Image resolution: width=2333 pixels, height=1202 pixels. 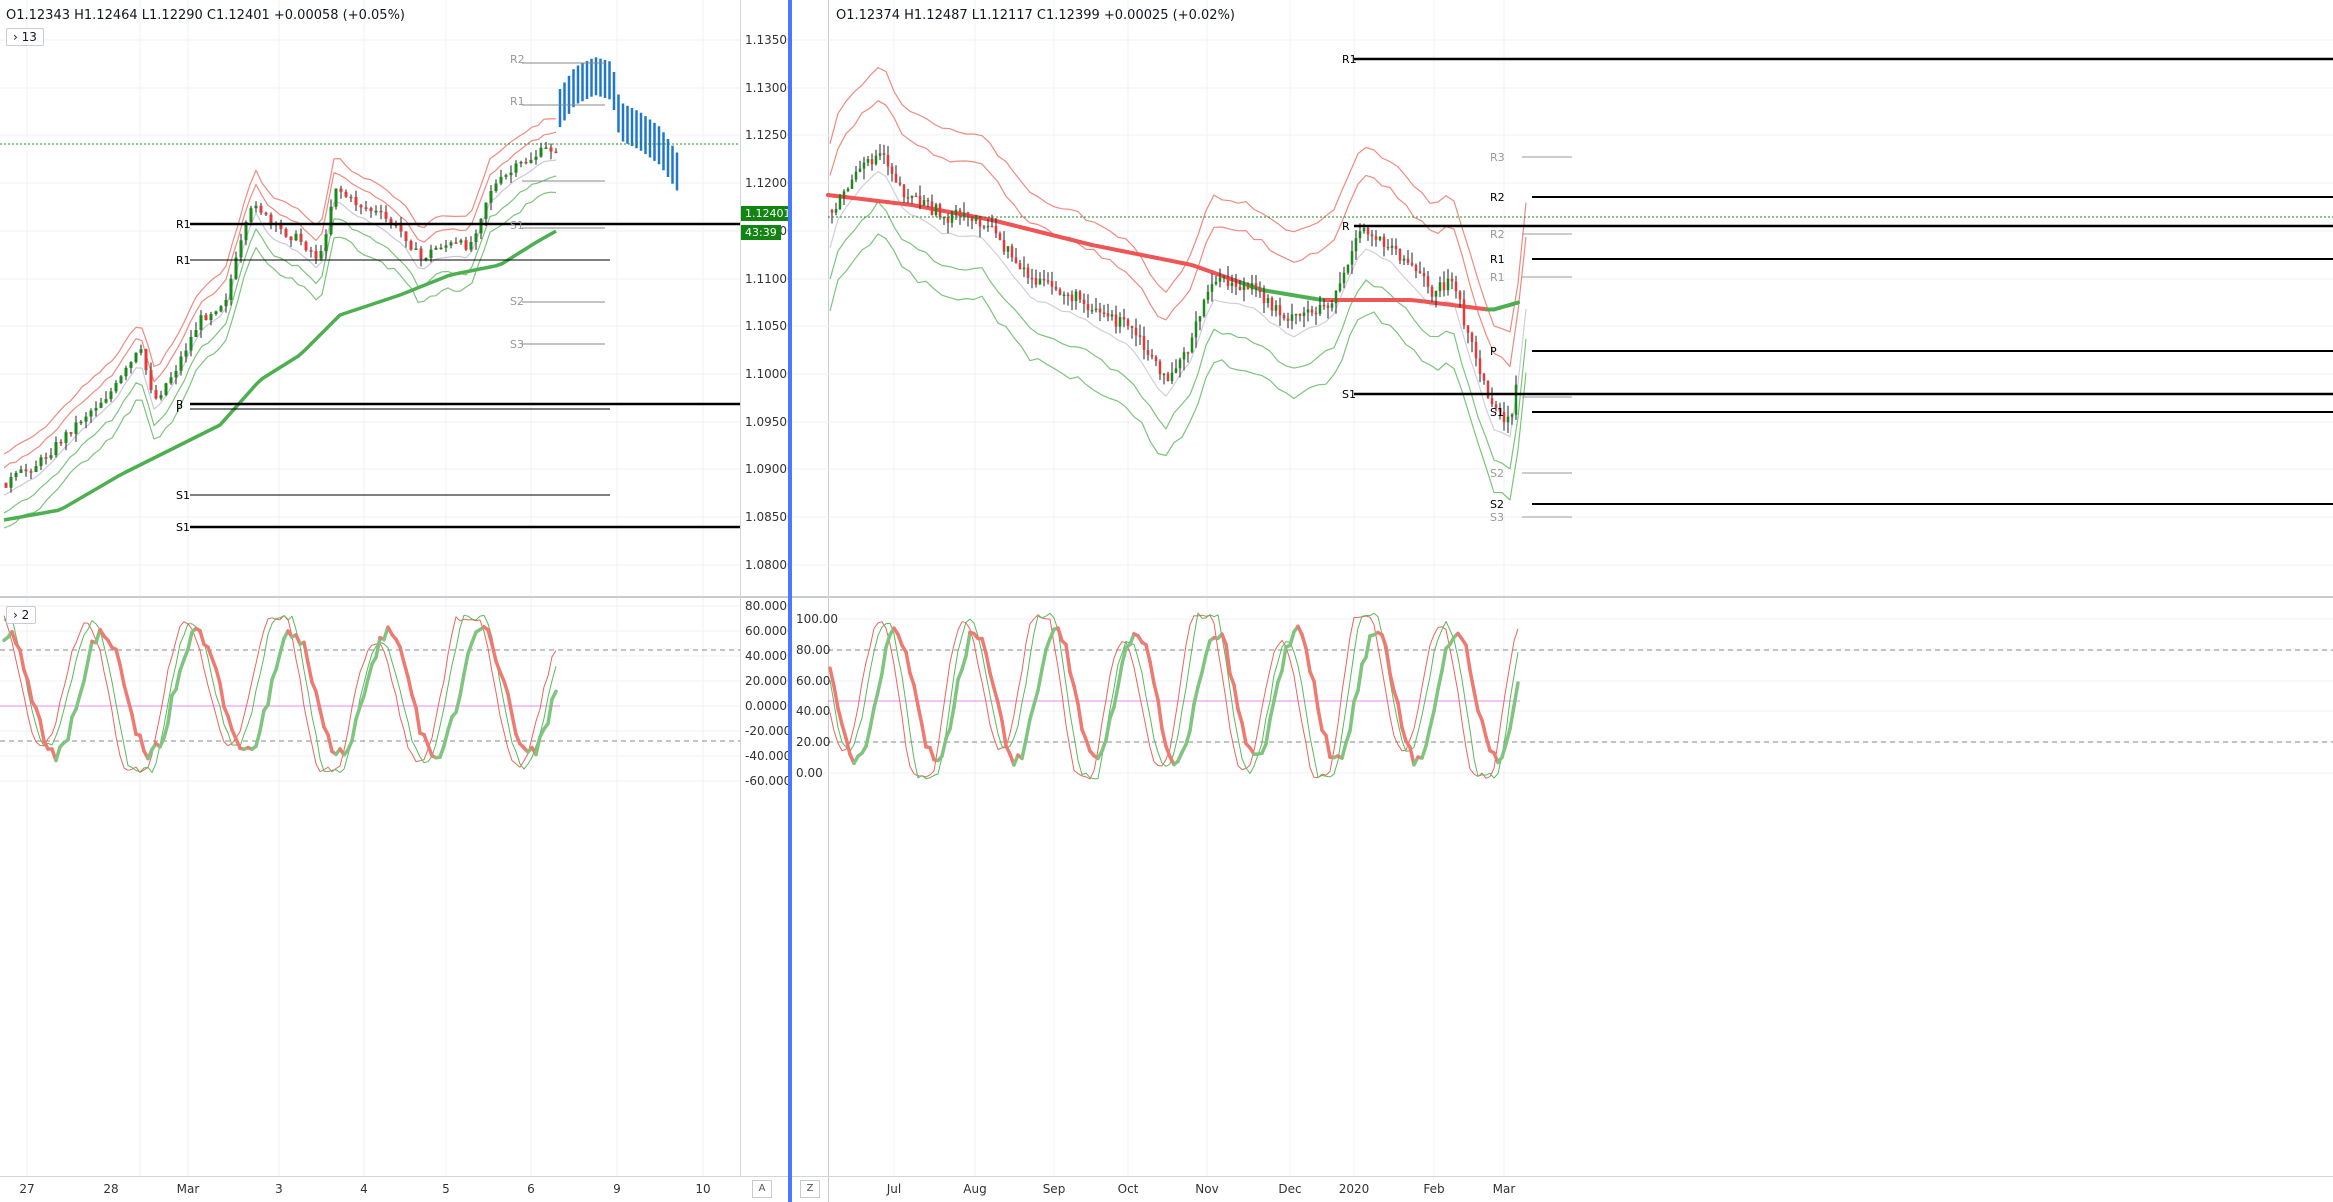 I want to click on last-price-tag: 1.12401, so click(x=764, y=213).